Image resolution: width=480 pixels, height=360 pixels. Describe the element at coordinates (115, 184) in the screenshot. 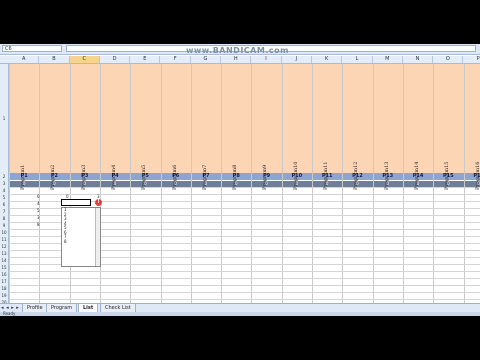

I see `zero-value-4: 0` at that location.